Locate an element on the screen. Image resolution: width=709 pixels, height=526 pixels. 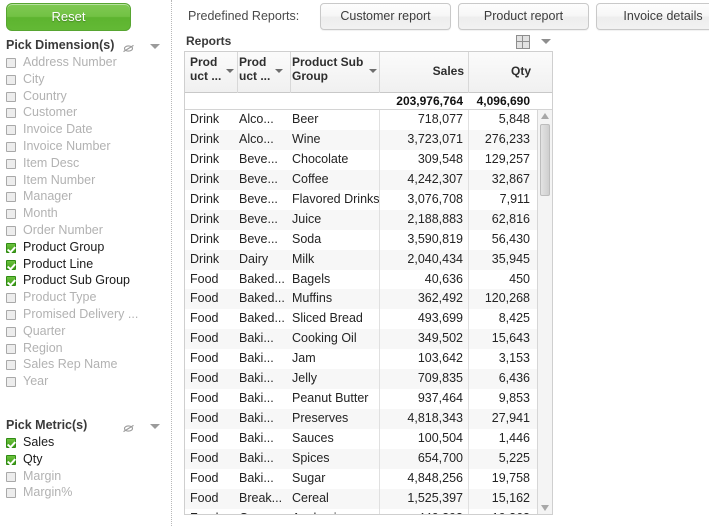
dimension-item-7: Item Number is located at coordinates (88, 180).